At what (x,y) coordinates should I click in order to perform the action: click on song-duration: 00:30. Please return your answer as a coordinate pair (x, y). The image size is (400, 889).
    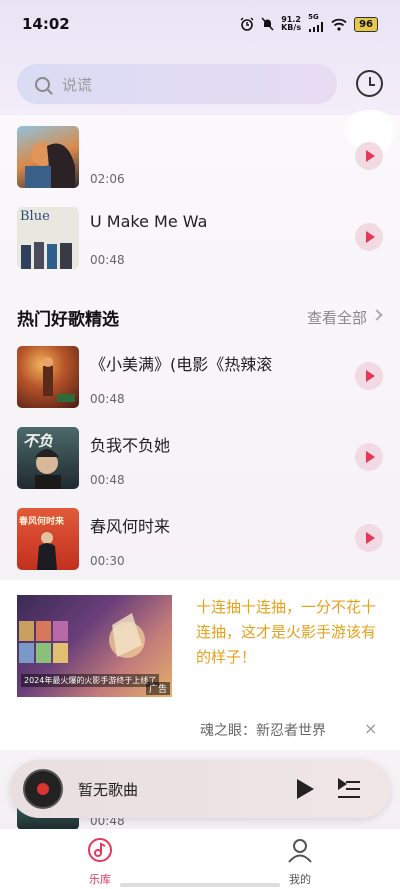
    Looking at the image, I should click on (107, 561).